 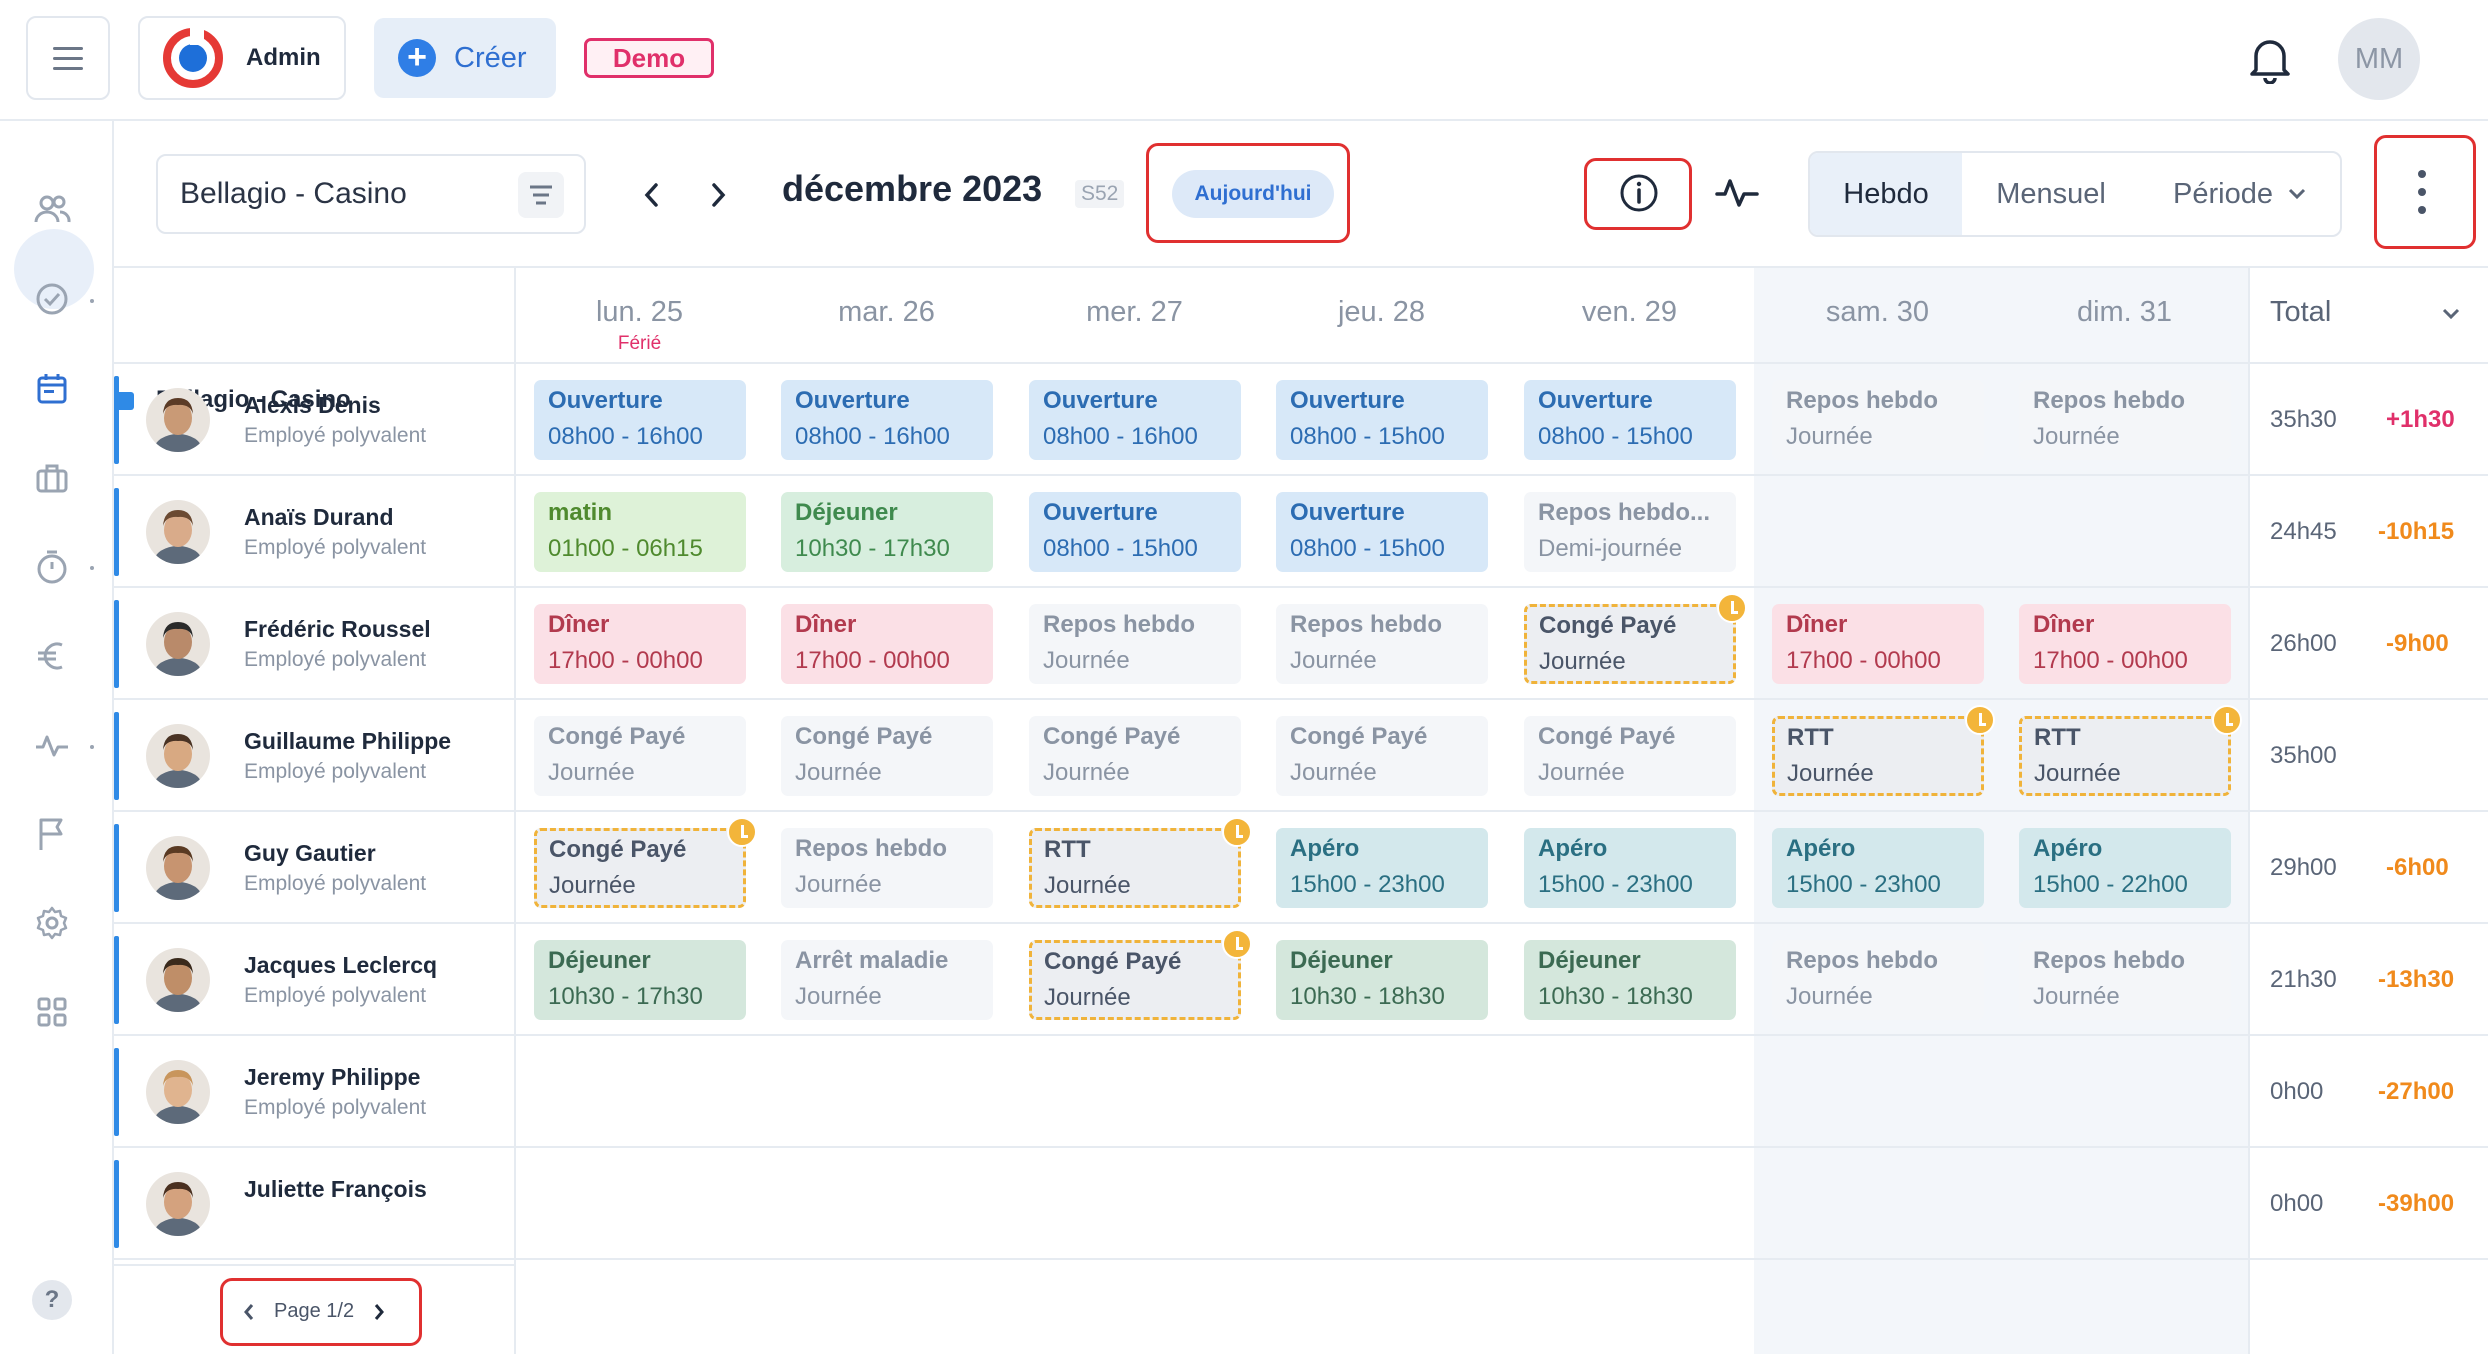 What do you see at coordinates (242, 58) in the screenshot?
I see `admin-switcher: Admin` at bounding box center [242, 58].